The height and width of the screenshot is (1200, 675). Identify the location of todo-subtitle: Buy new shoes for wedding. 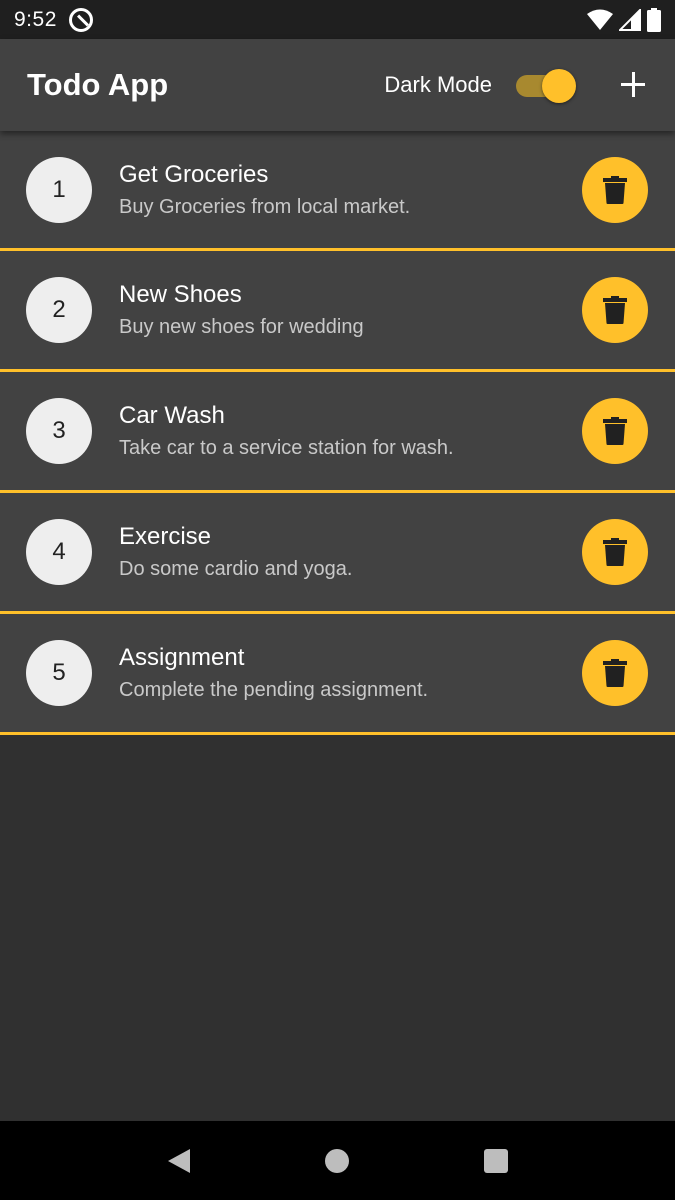
(241, 327).